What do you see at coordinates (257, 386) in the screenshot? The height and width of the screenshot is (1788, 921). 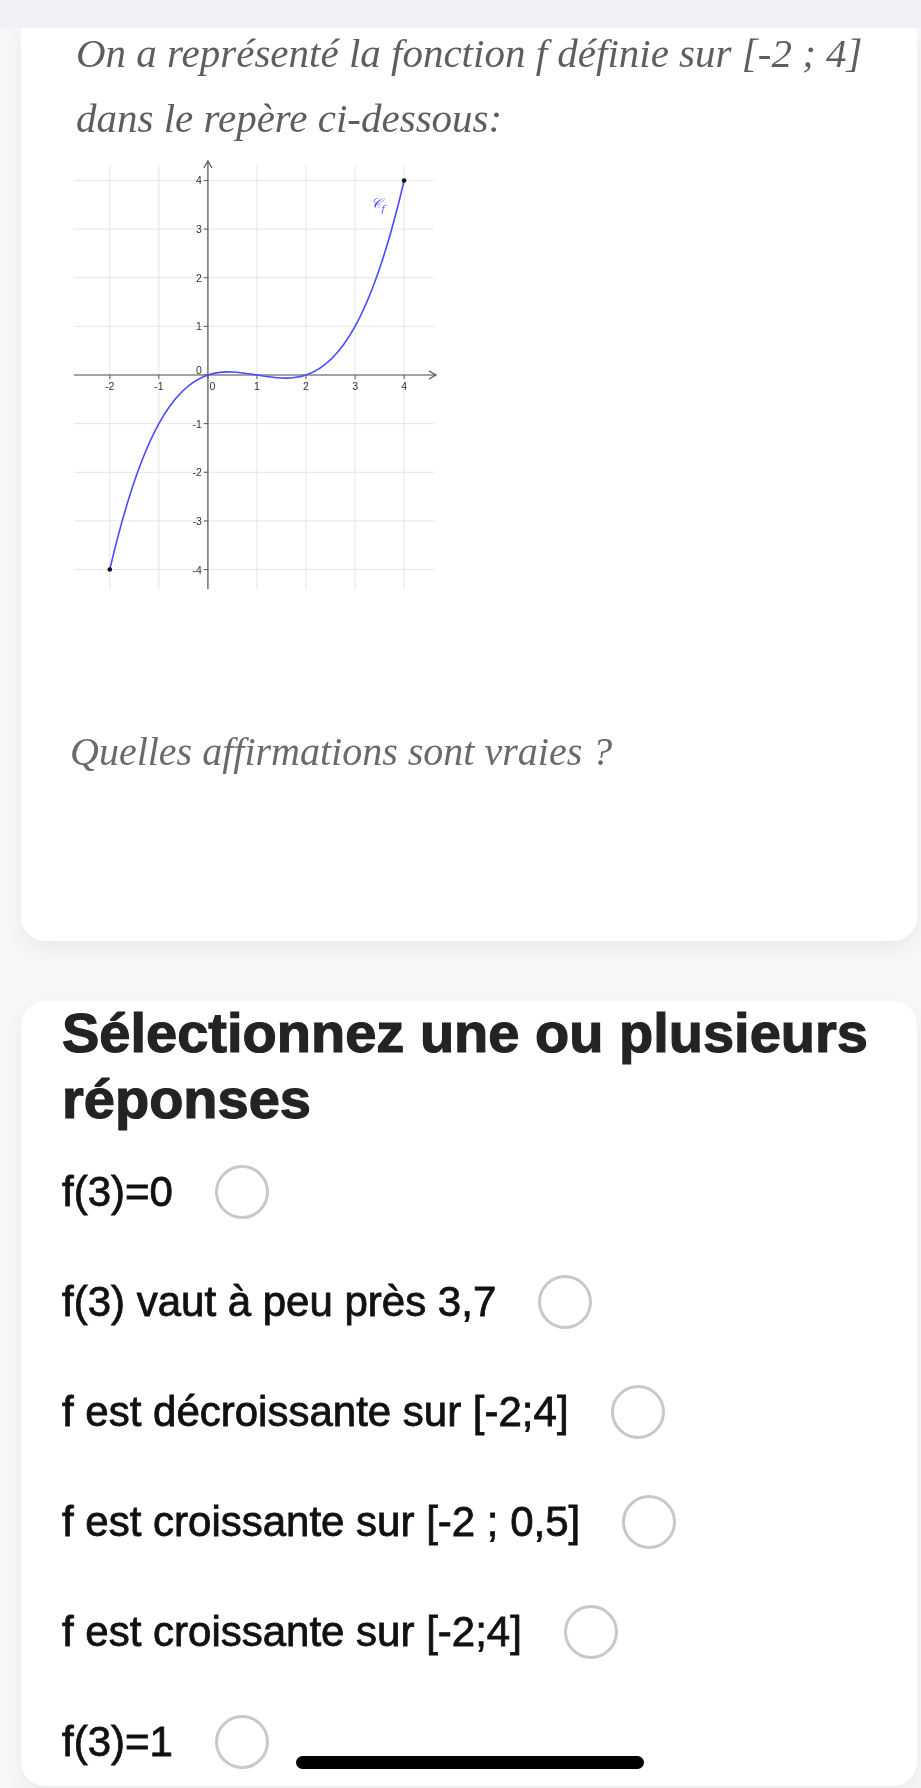 I see `x-tick-label: 1` at bounding box center [257, 386].